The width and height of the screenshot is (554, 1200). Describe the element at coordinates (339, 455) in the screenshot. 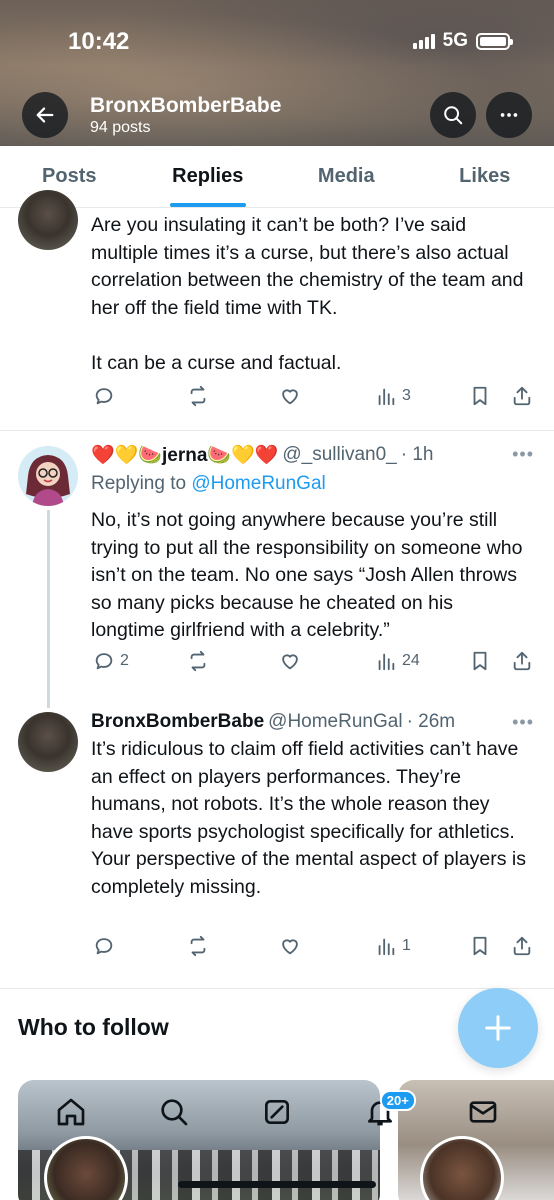

I see `author-handle: @_sullivan0_` at that location.